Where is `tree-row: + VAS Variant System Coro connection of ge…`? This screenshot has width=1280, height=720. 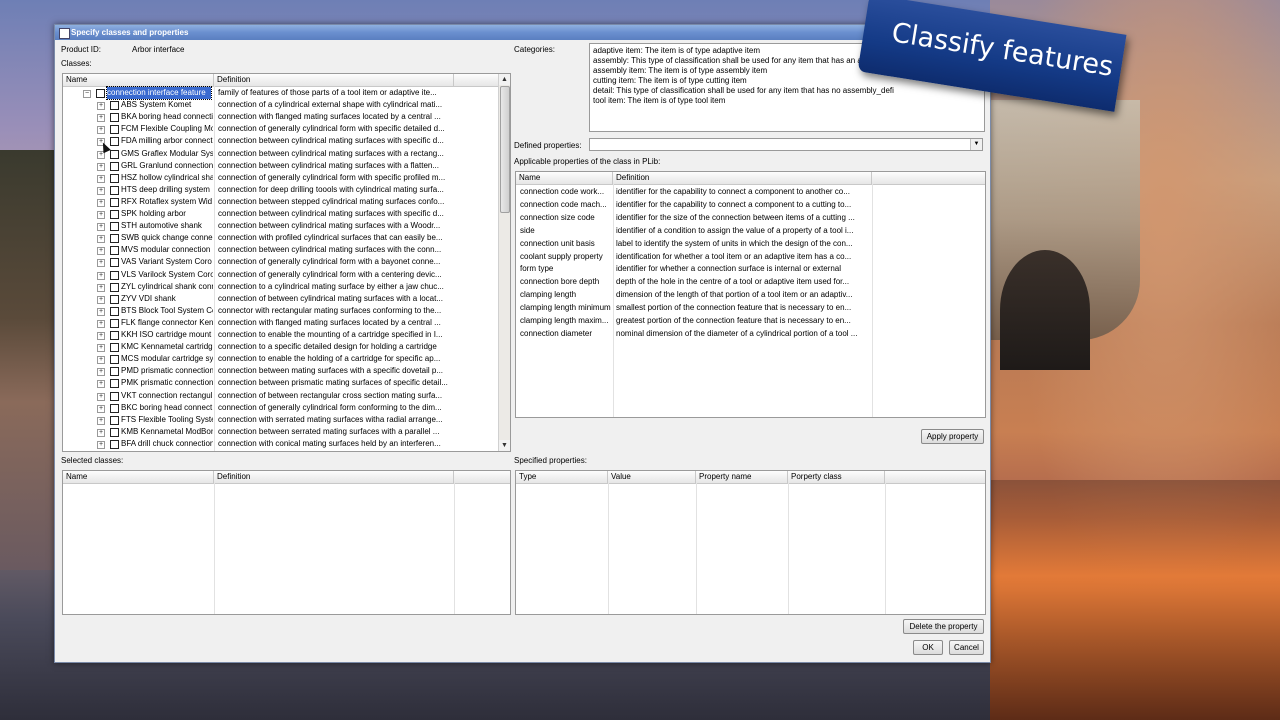 tree-row: + VAS Variant System Coro connection of ge… is located at coordinates (282, 262).